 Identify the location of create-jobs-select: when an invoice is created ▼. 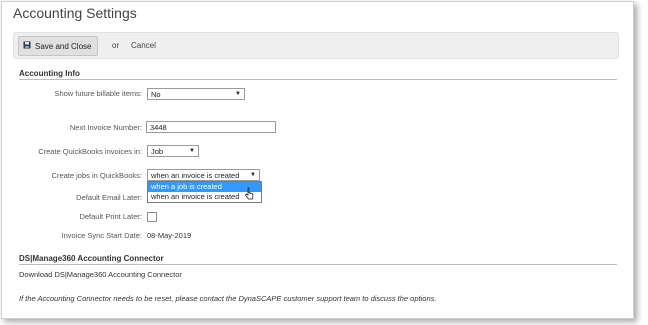
(203, 175).